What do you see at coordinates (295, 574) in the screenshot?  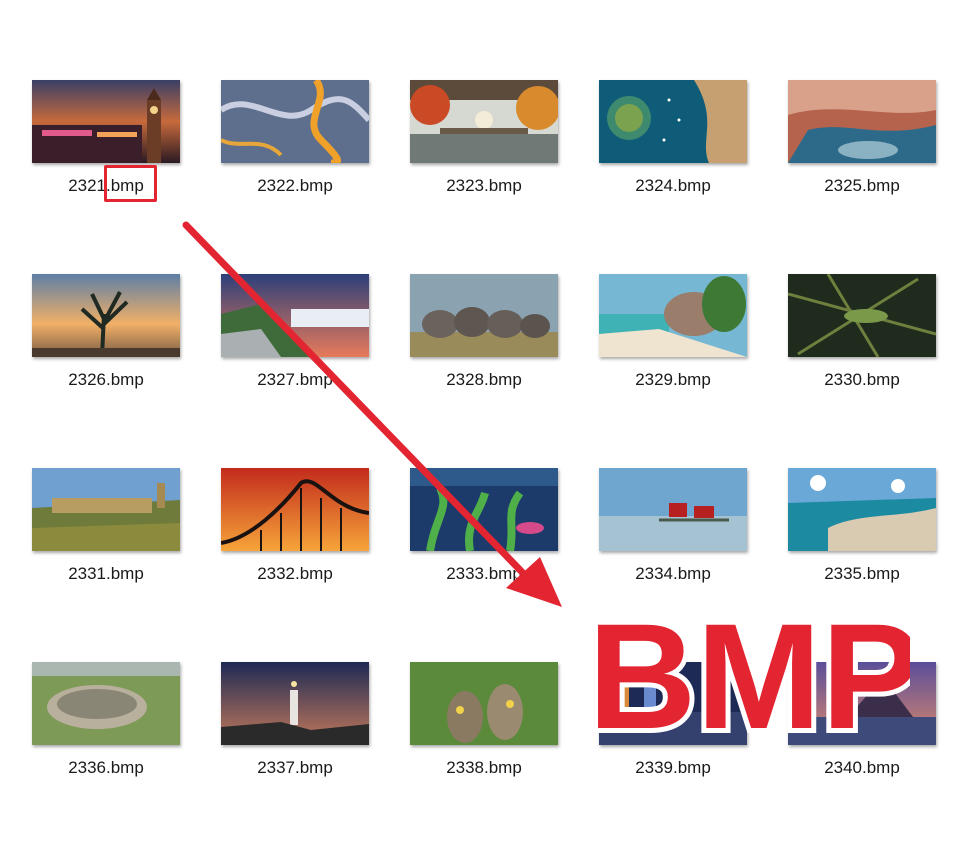 I see `file-name-label: 2332.bmp` at bounding box center [295, 574].